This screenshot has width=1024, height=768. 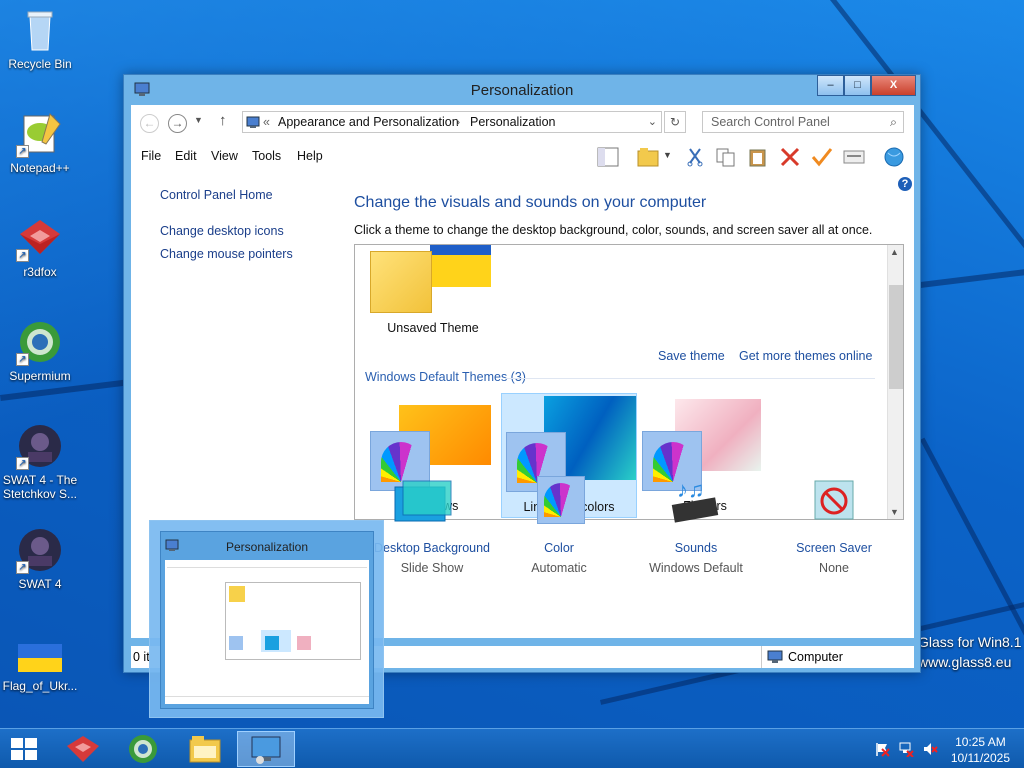 I want to click on desktop-icon-label: Recycle Bin, so click(x=40, y=64).